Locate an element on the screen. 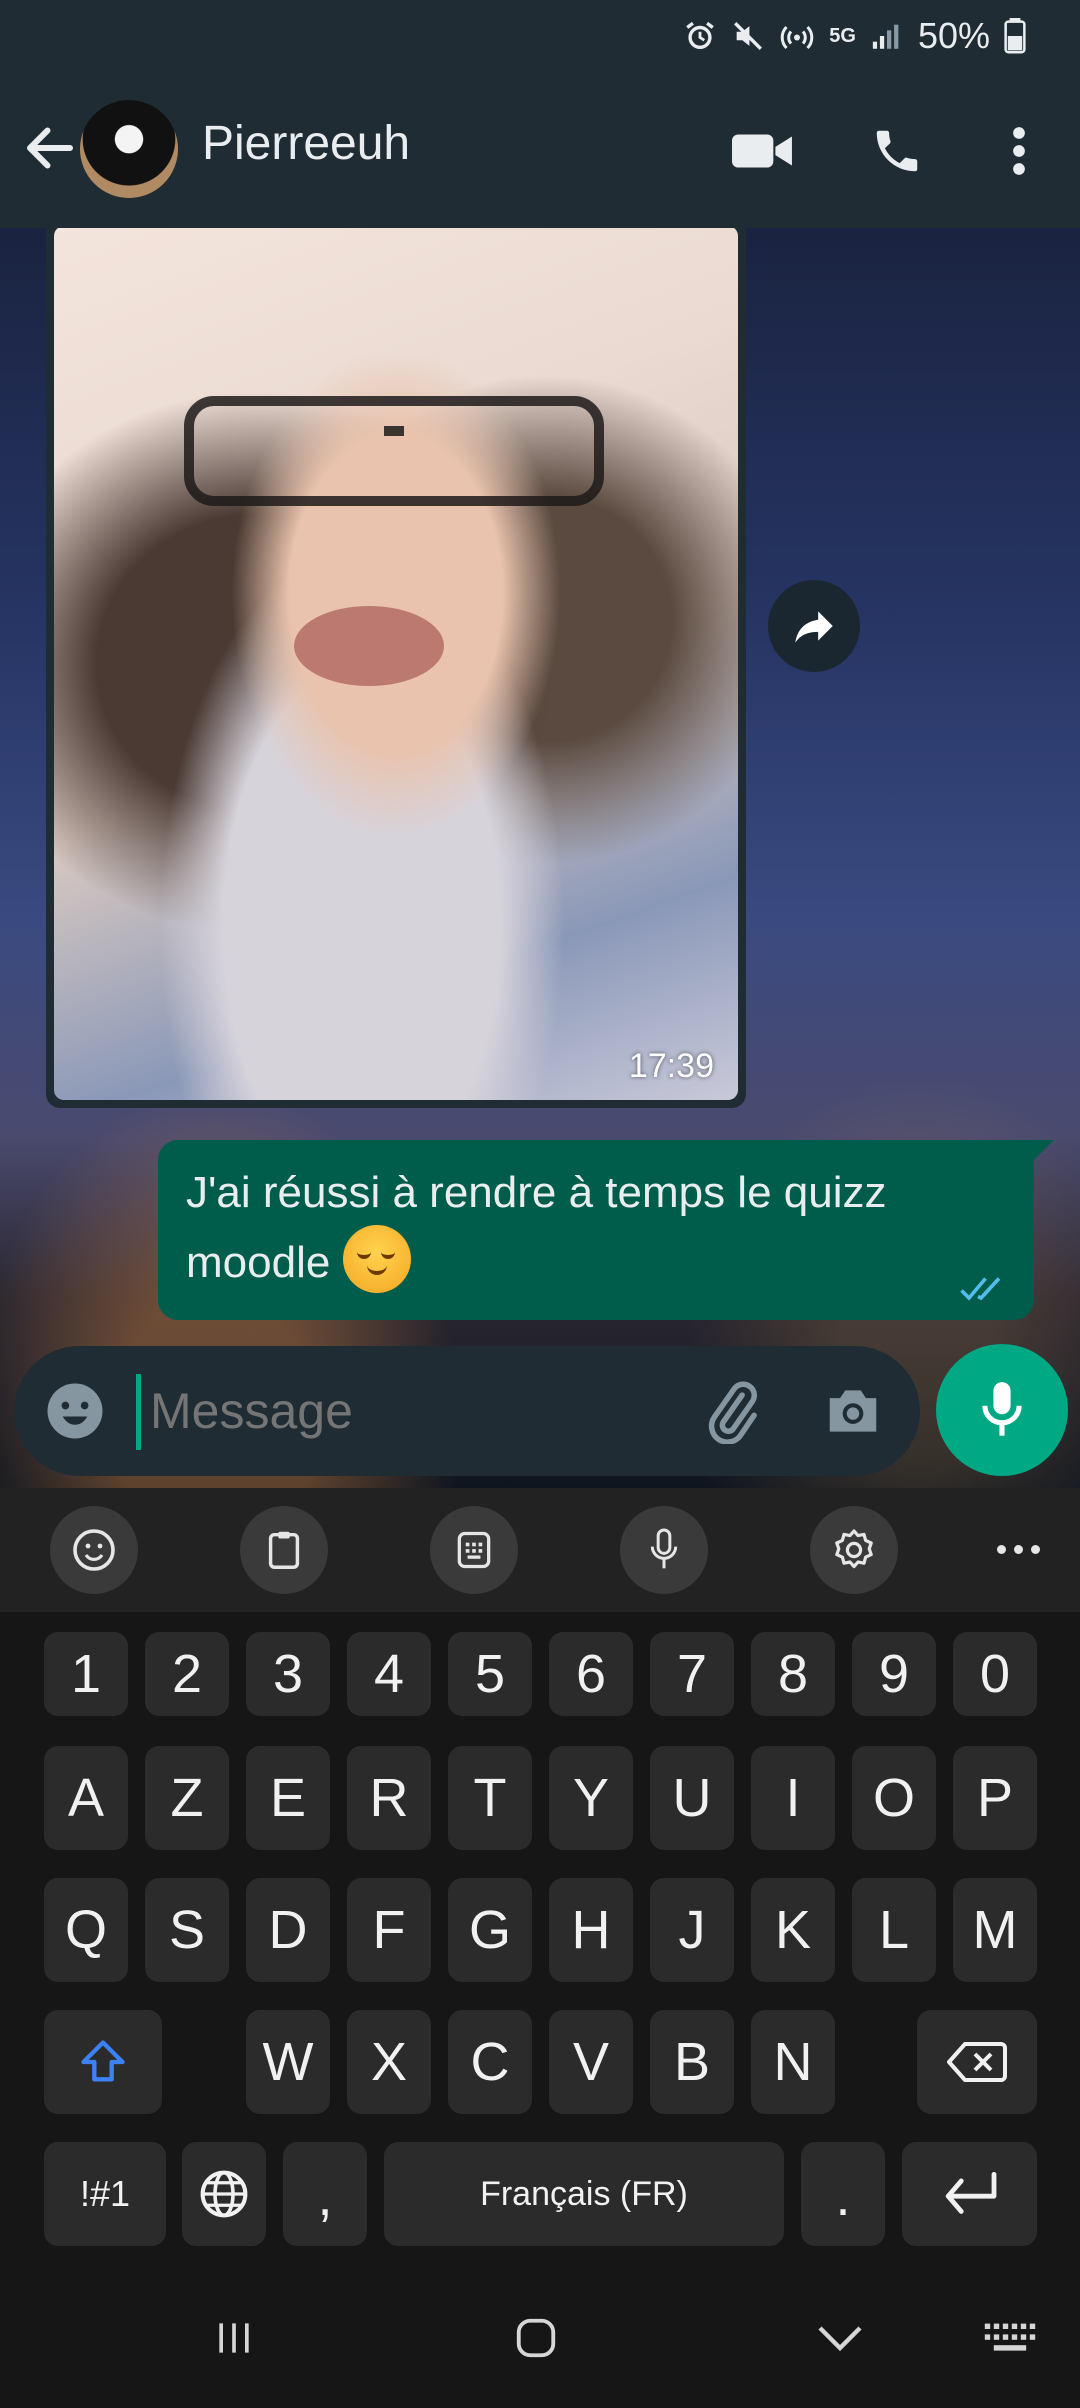 This screenshot has width=1080, height=2408. shift-arrow-icon is located at coordinates (103, 2061).